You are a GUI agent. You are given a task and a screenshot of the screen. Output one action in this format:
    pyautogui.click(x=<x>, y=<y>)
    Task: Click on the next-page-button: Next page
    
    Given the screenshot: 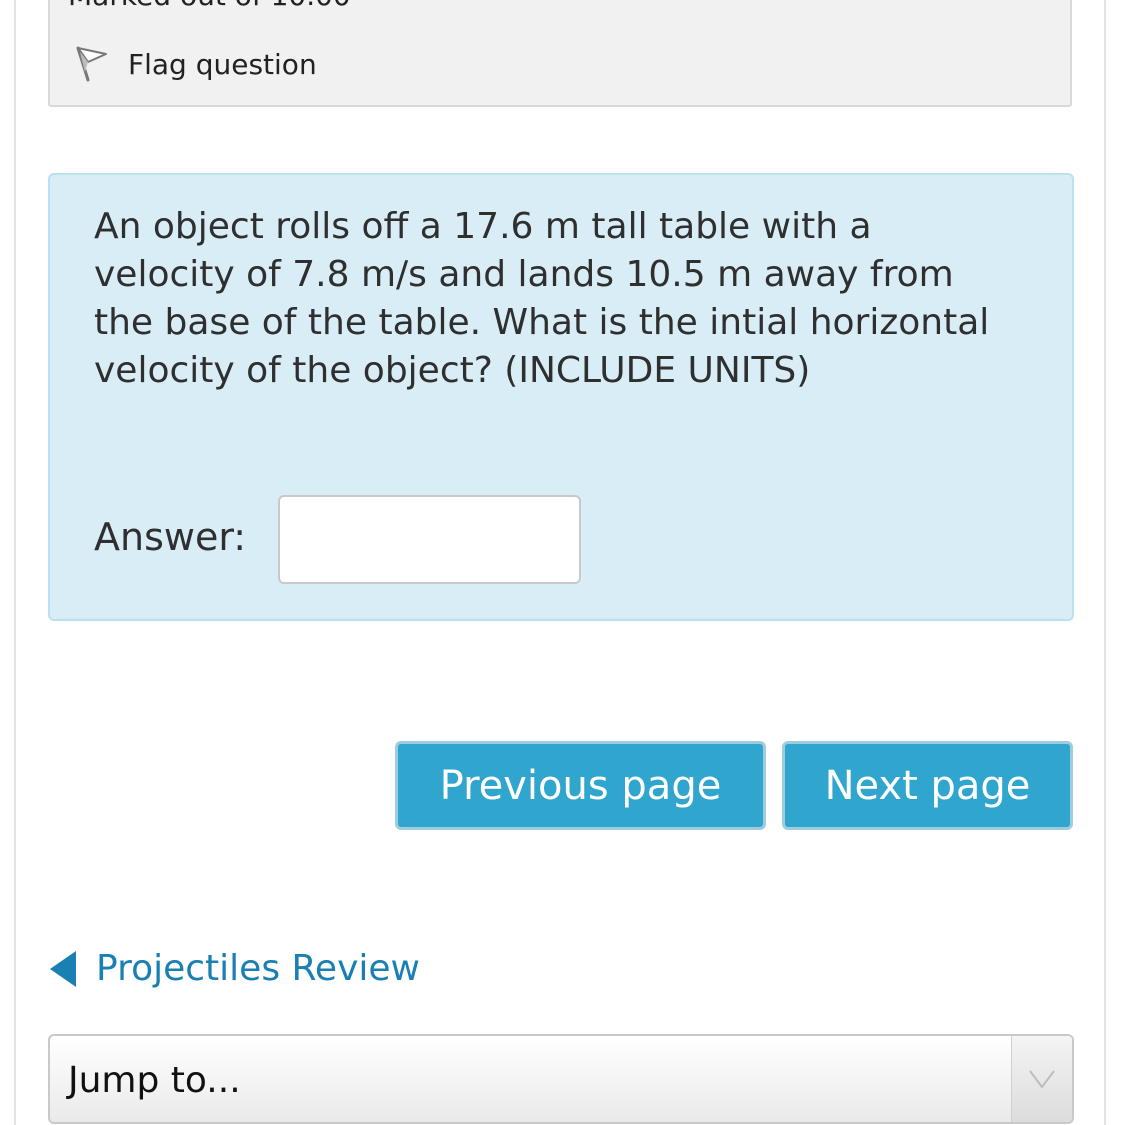 What is the action you would take?
    pyautogui.click(x=927, y=785)
    